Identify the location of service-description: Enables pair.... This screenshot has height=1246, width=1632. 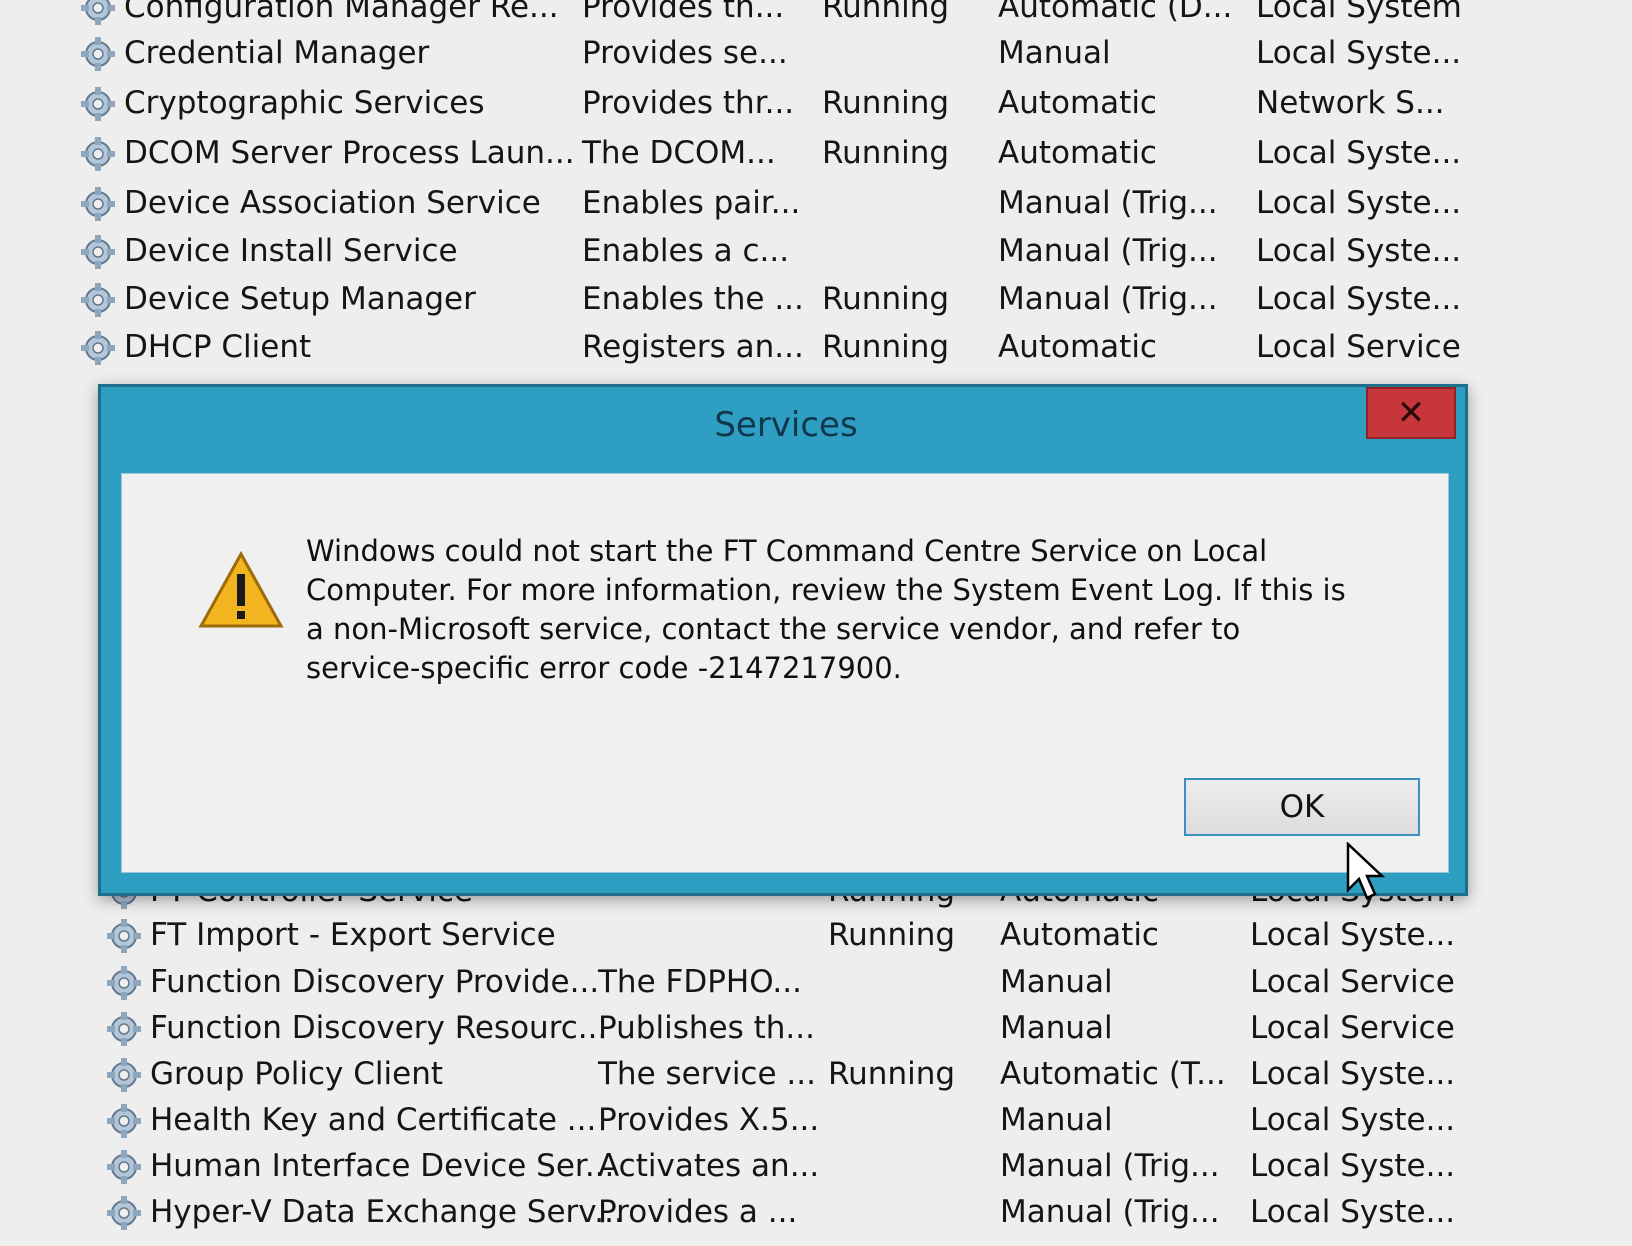
(691, 203).